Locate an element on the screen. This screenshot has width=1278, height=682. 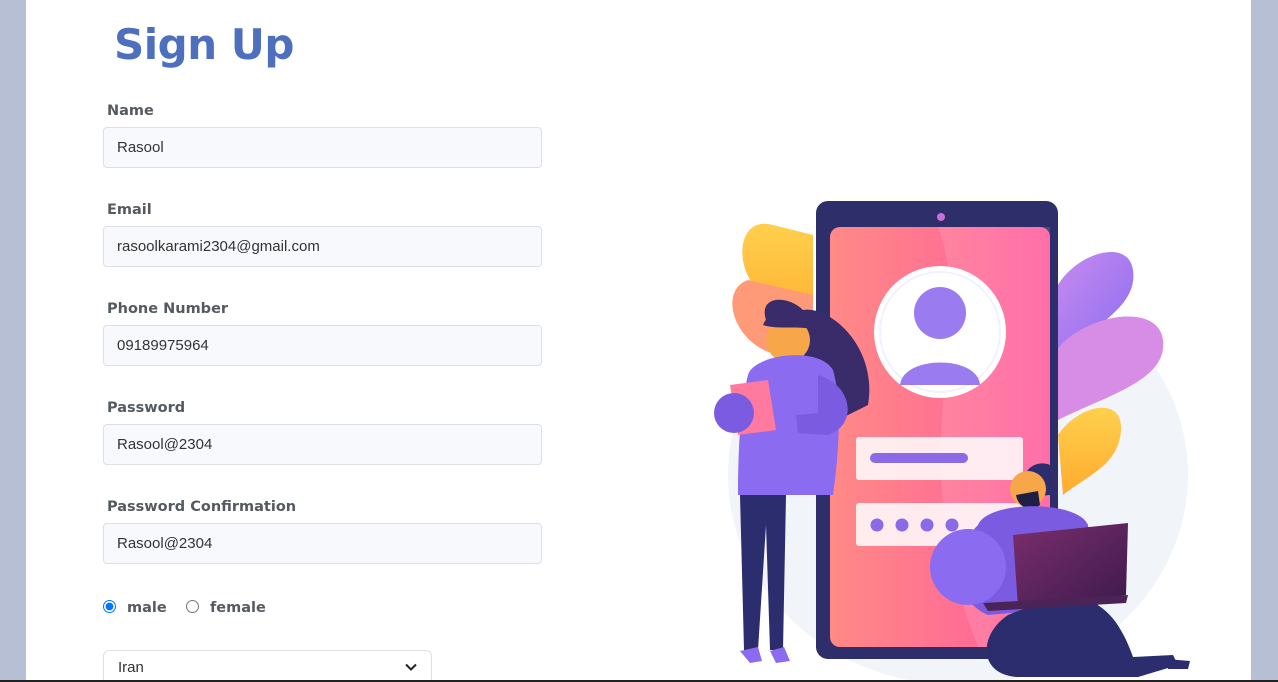
gender-male-option: male is located at coordinates (135, 606).